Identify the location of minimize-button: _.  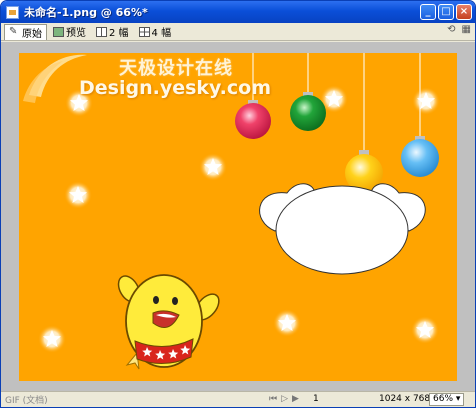
(428, 12).